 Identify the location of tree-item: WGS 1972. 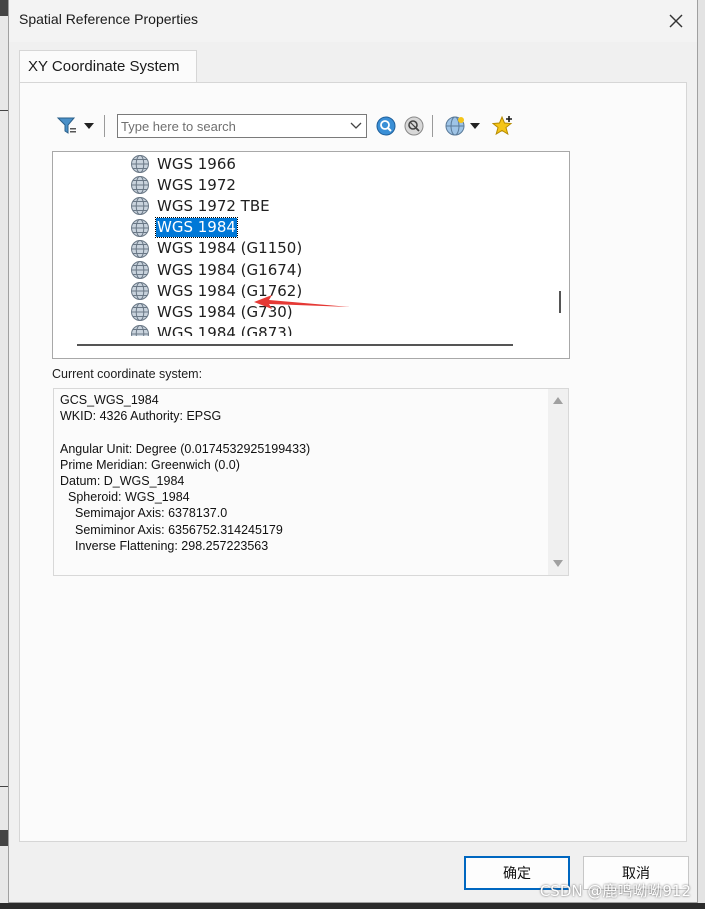
(183, 185).